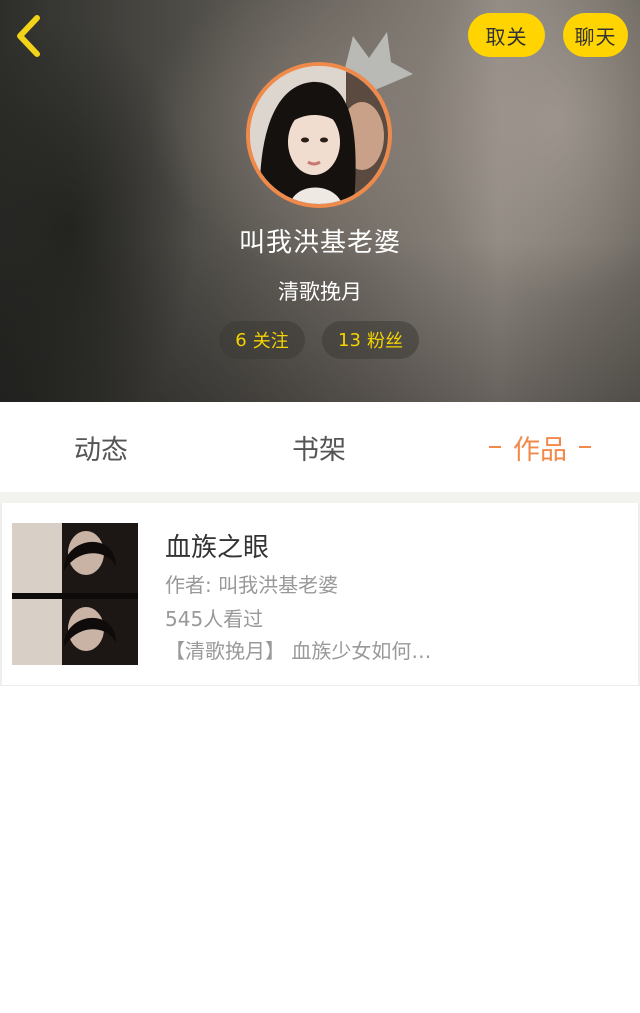 The image size is (640, 1013). What do you see at coordinates (188, 585) in the screenshot?
I see `work-author-label: 作者:` at bounding box center [188, 585].